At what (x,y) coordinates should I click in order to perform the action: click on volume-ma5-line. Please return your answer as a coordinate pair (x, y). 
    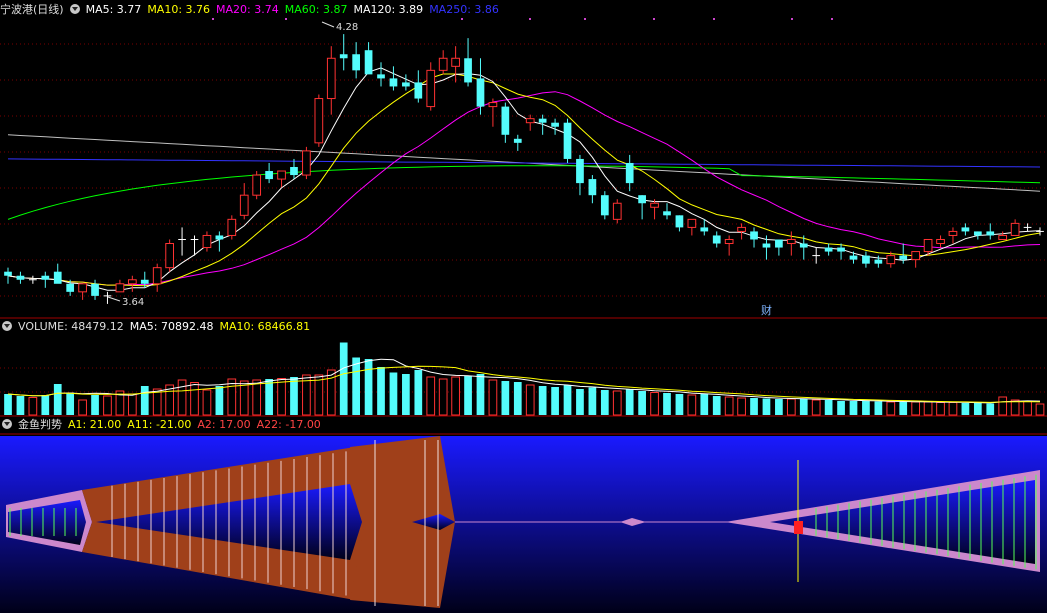
    Looking at the image, I should click on (524, 381).